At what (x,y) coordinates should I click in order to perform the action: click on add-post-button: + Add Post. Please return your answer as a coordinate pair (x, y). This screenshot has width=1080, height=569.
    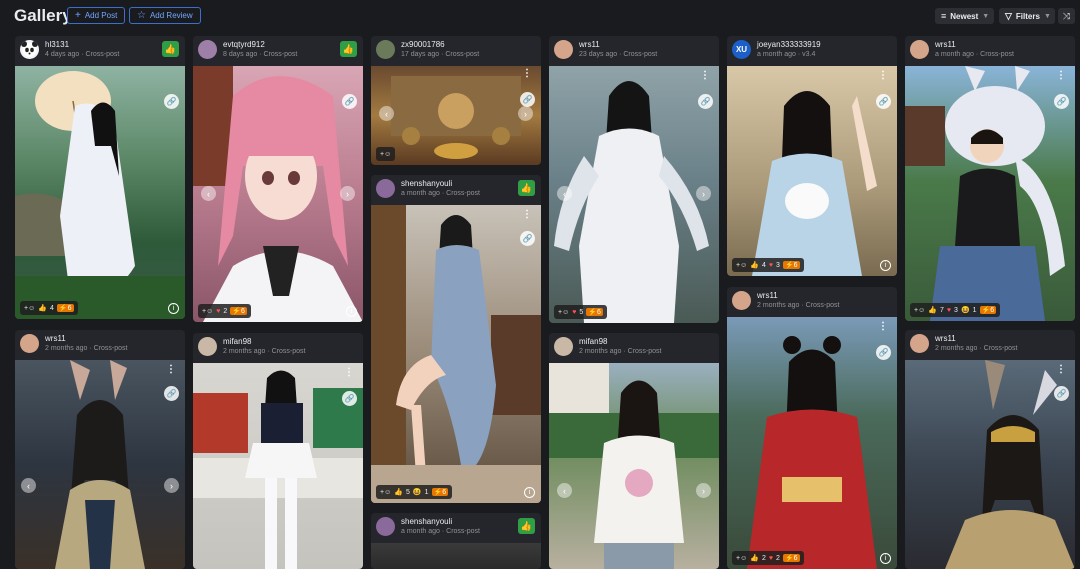
    Looking at the image, I should click on (96, 15).